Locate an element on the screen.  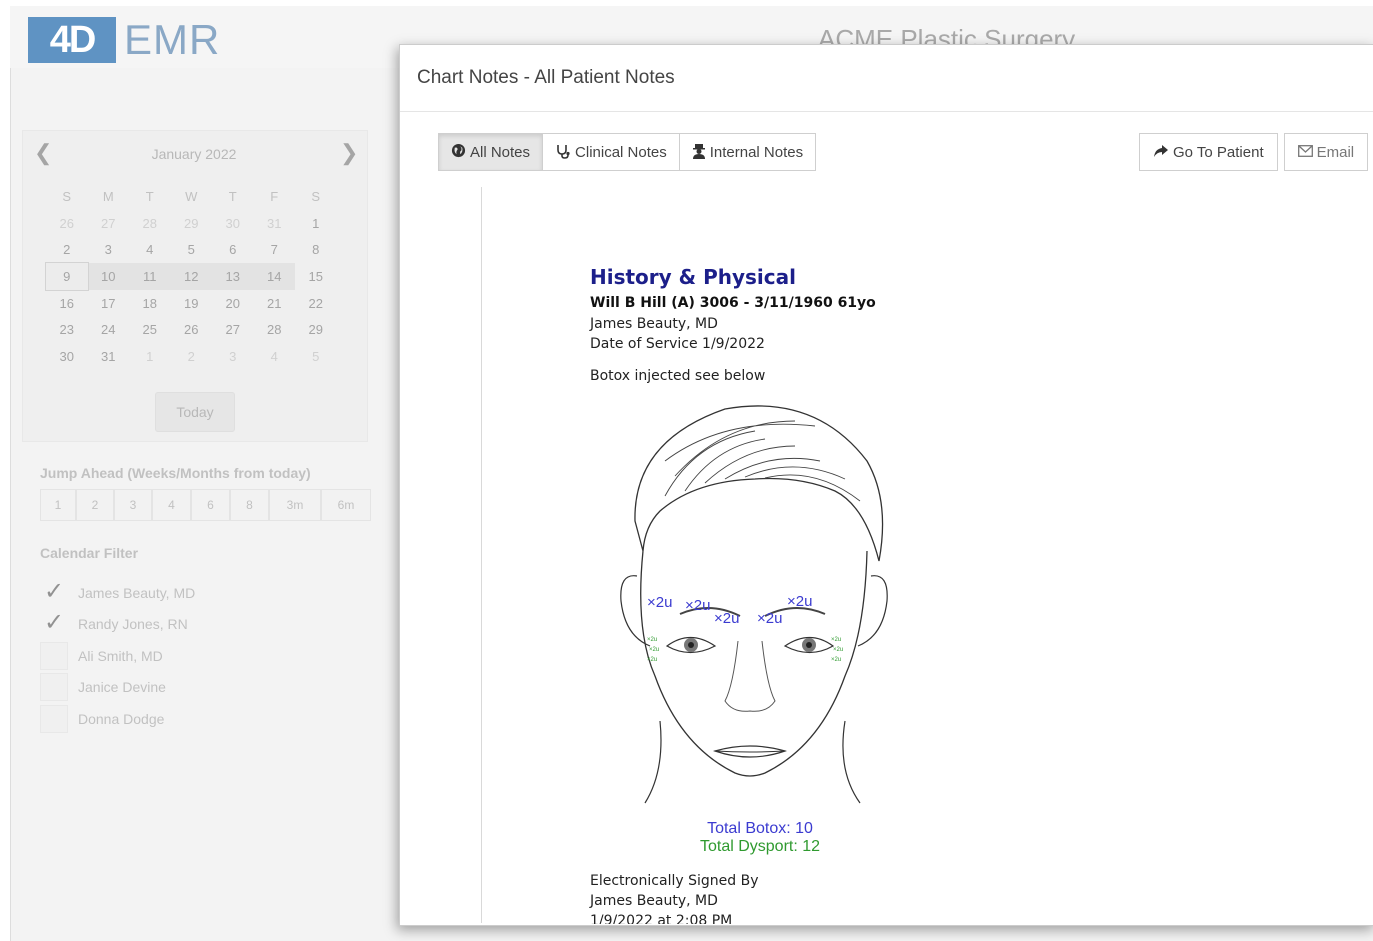
jump-ahead-group: 1 2 3 4 6 8 3m 6m is located at coordinates (205, 505).